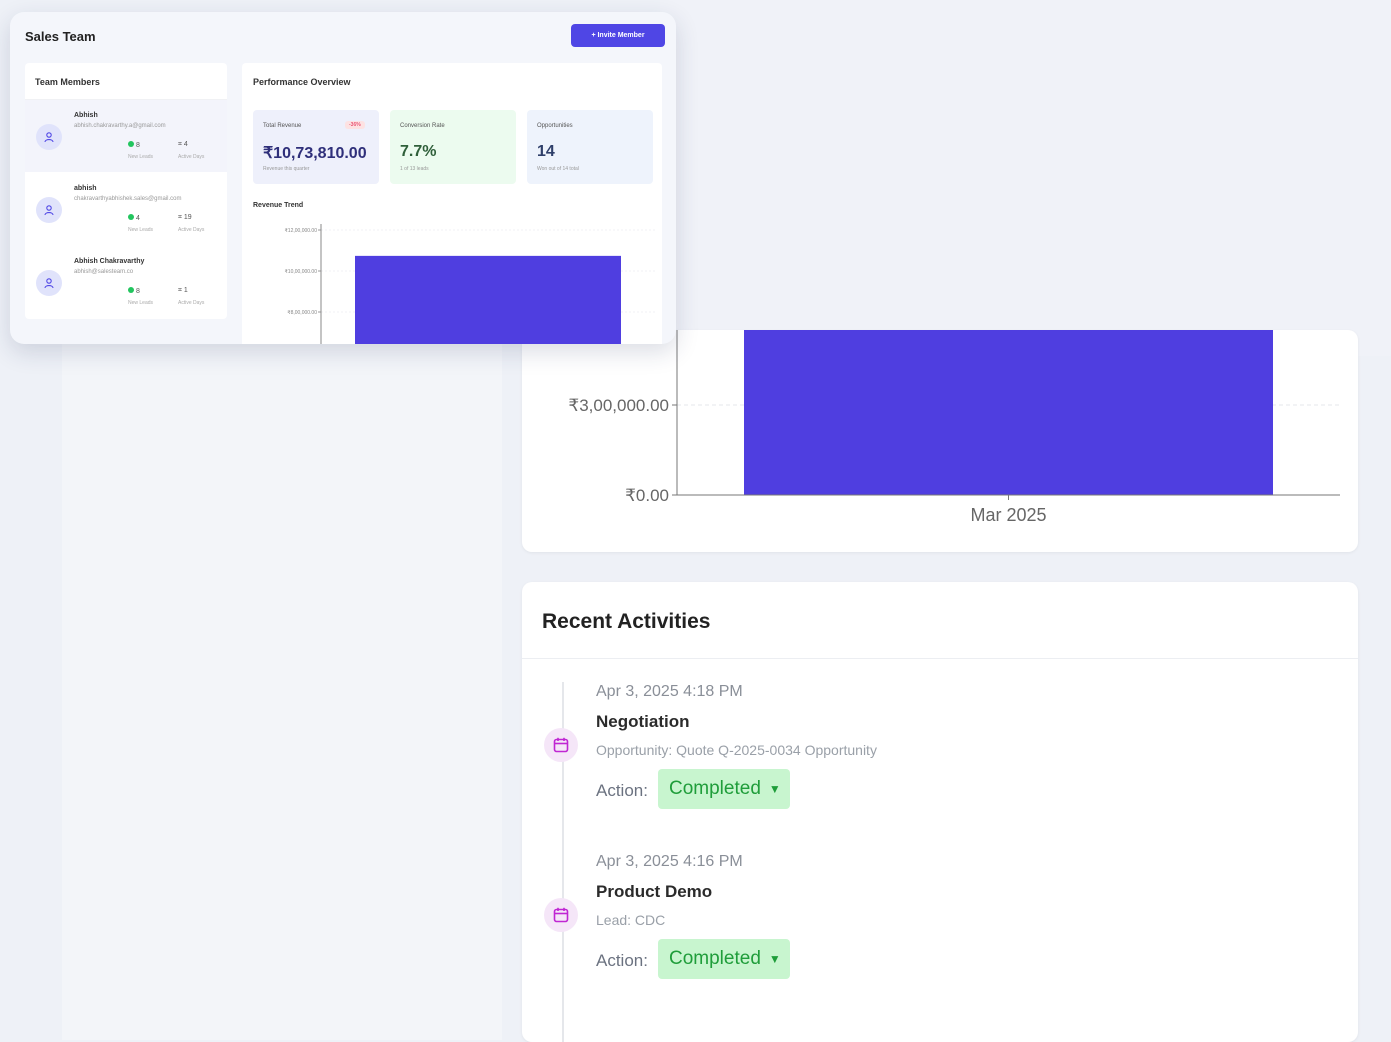 This screenshot has width=1391, height=1042. What do you see at coordinates (67, 82) in the screenshot?
I see `team-members-heading: Team Members` at bounding box center [67, 82].